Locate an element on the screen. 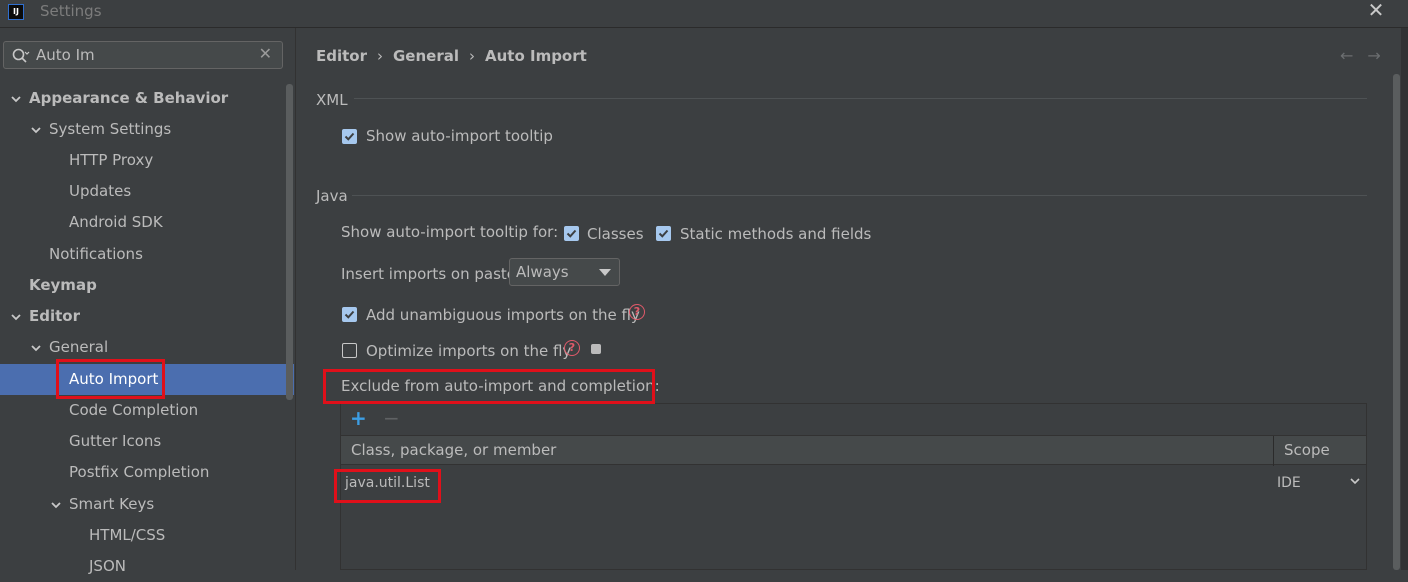  sidebar-item: Editor is located at coordinates (147, 316).